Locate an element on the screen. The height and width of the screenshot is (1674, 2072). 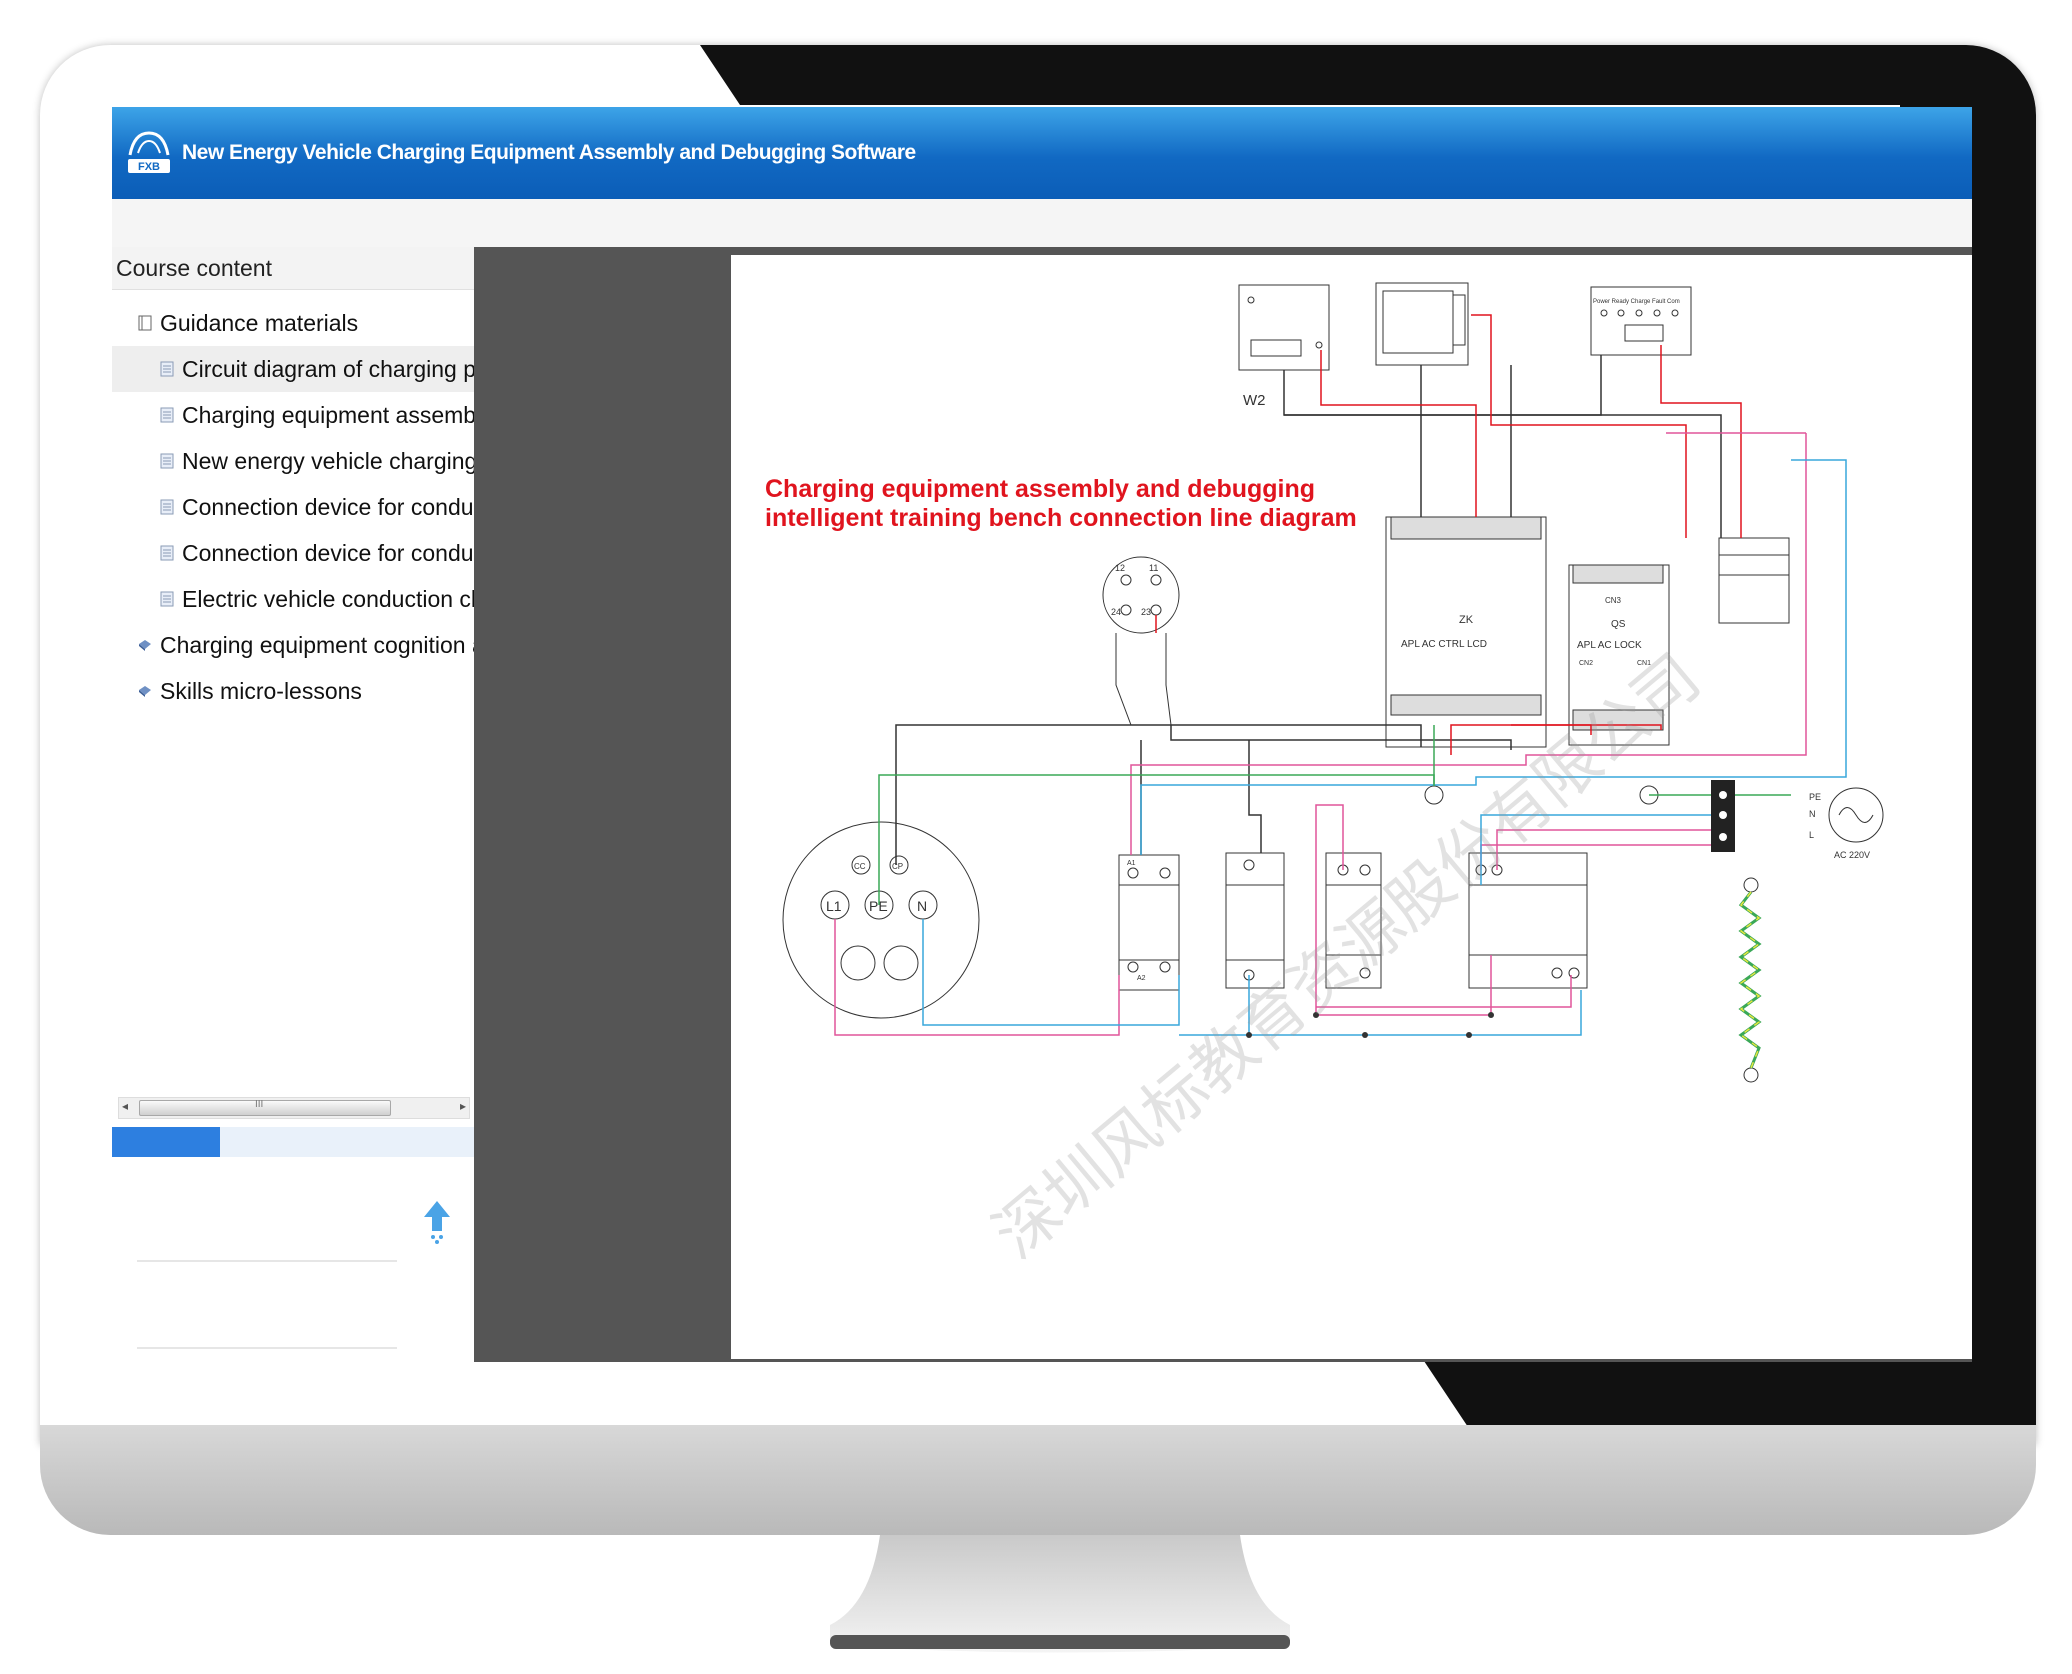
n-plug-label: N is located at coordinates (922, 906).